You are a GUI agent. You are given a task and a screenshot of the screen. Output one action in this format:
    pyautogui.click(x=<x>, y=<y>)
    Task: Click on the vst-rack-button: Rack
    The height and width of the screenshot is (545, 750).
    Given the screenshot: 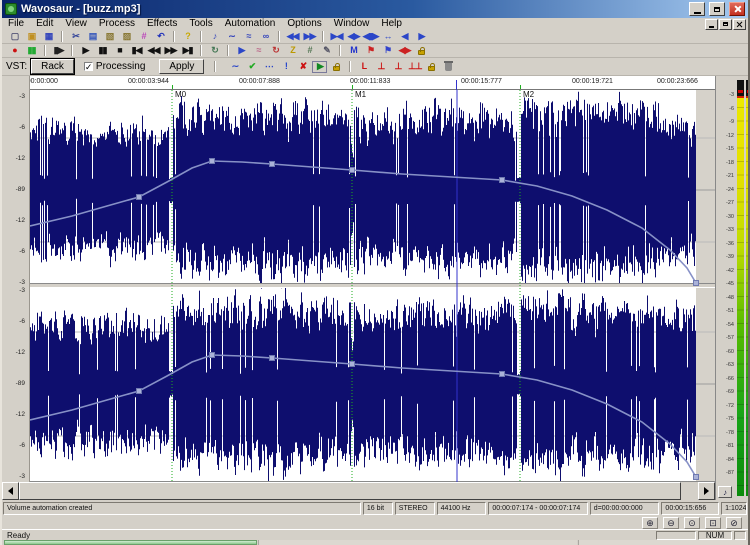 What is the action you would take?
    pyautogui.click(x=52, y=66)
    